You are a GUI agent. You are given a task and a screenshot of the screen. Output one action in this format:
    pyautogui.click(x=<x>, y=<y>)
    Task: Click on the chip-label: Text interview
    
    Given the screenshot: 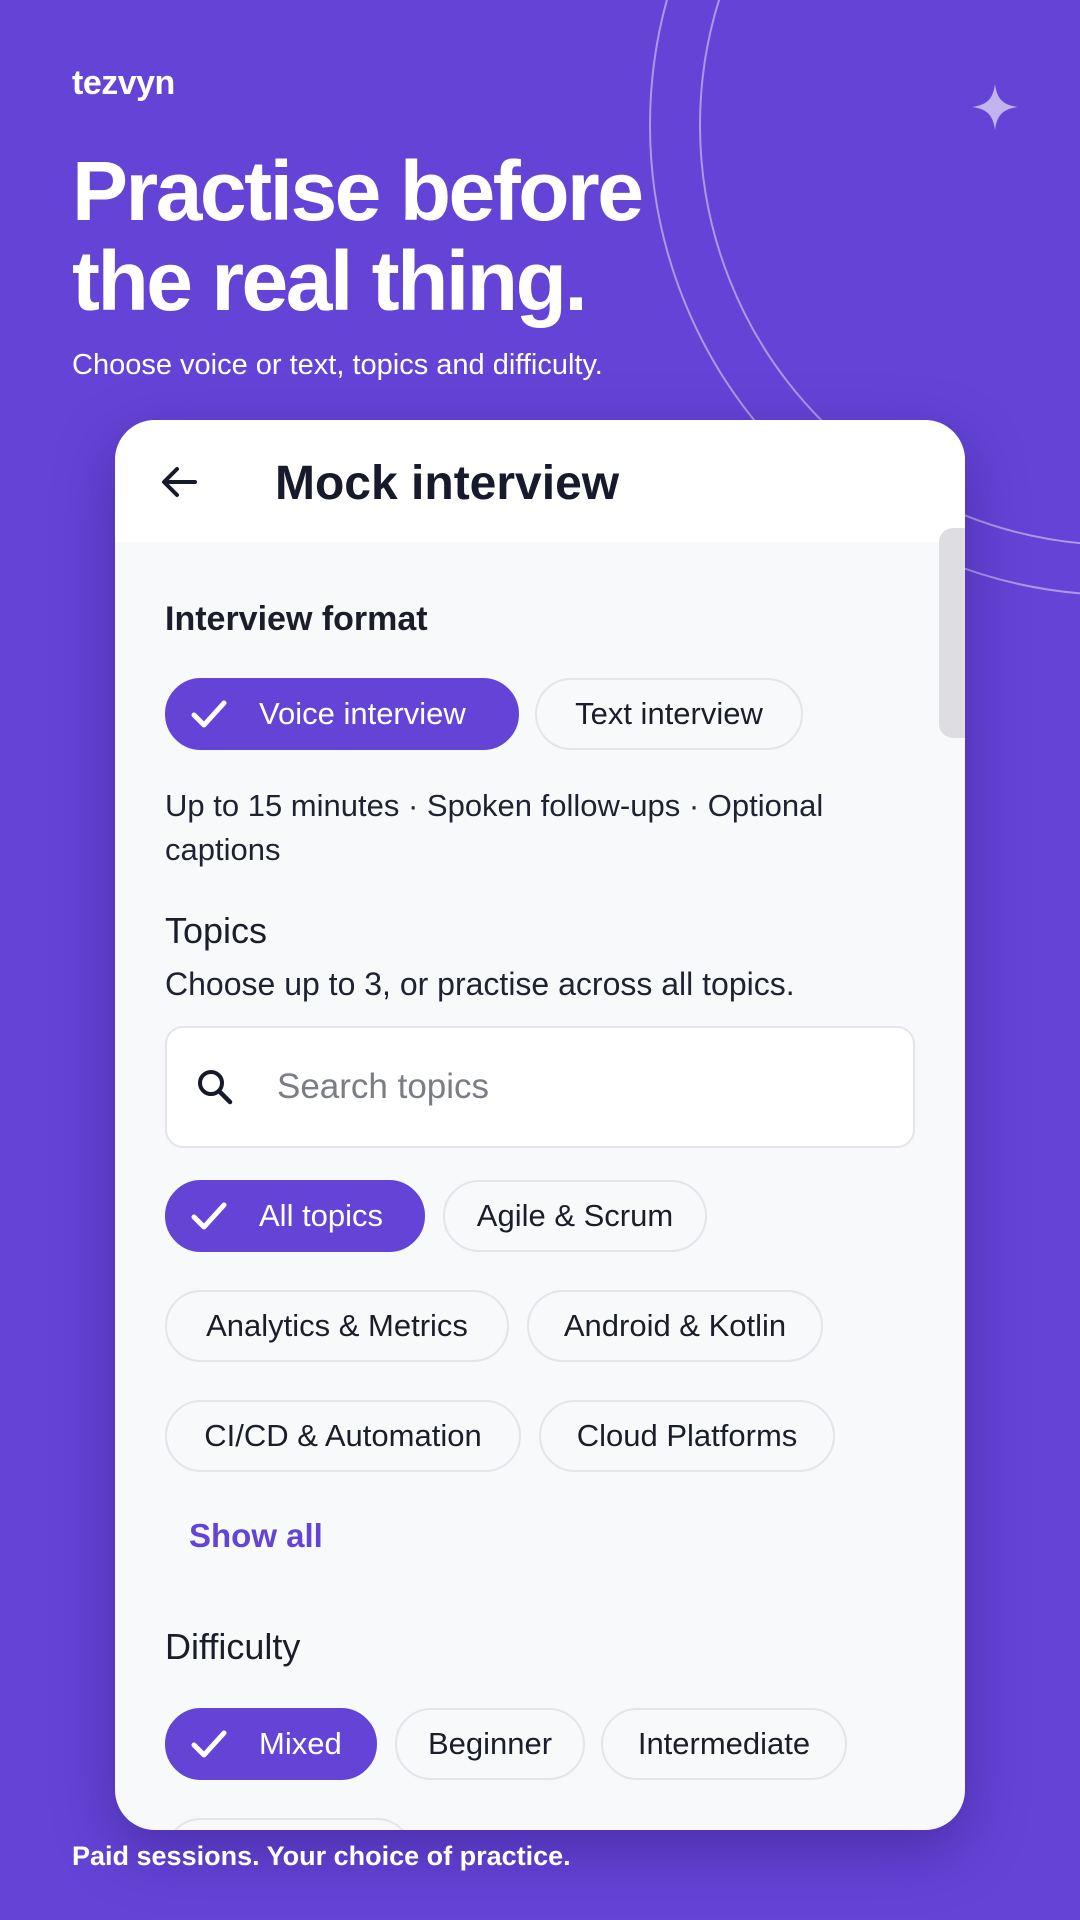 What is the action you would take?
    pyautogui.click(x=669, y=713)
    